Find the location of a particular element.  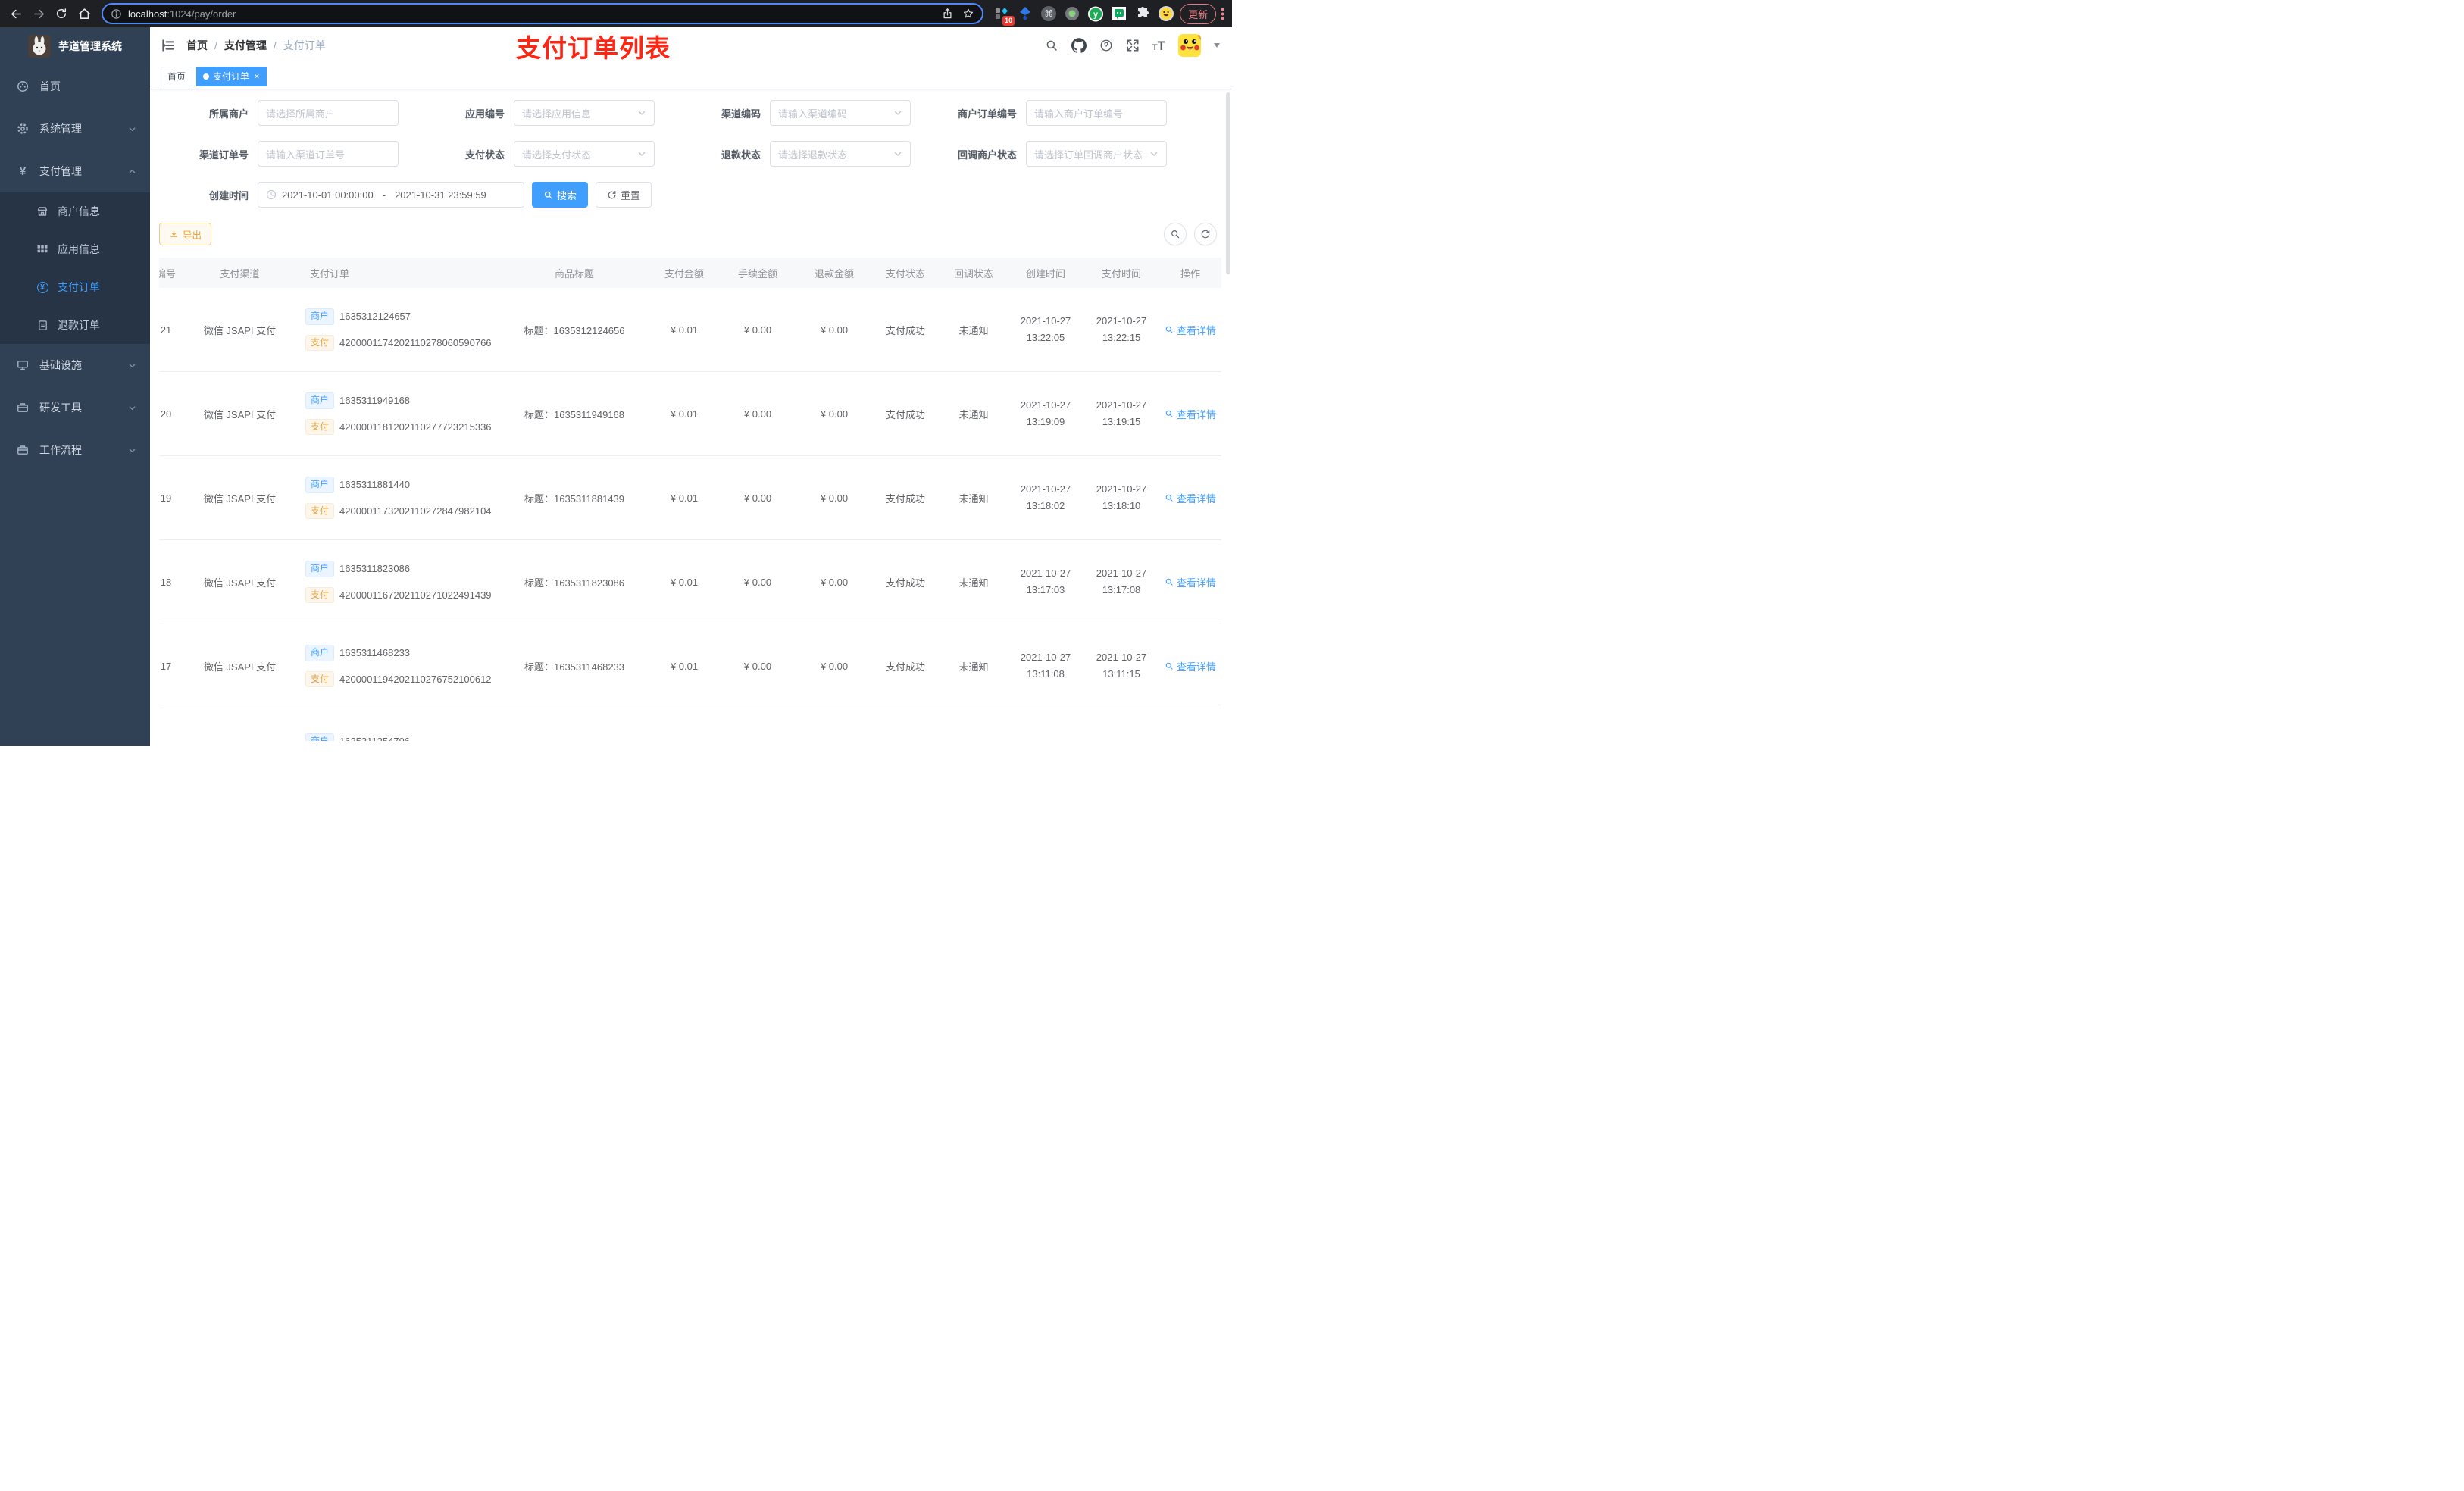

github-icon is located at coordinates (1079, 45).